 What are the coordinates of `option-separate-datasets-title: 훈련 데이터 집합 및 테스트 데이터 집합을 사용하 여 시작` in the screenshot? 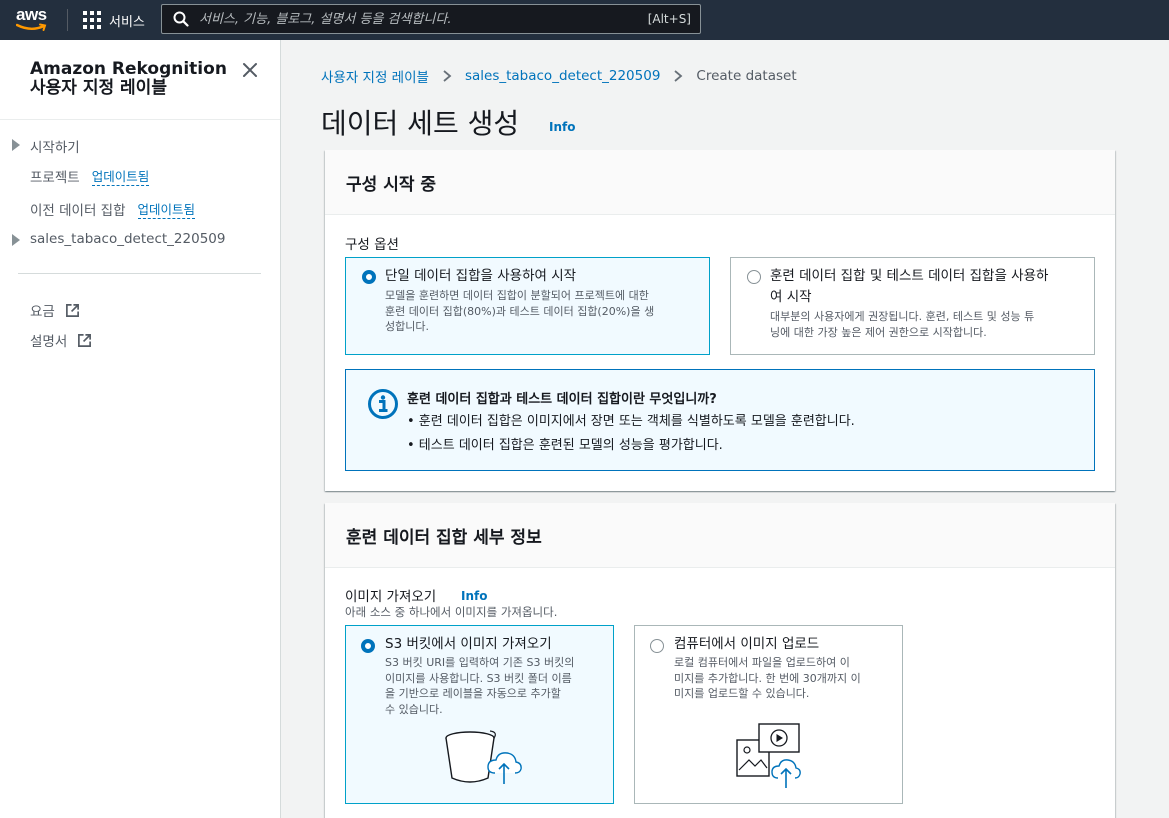 It's located at (909, 286).